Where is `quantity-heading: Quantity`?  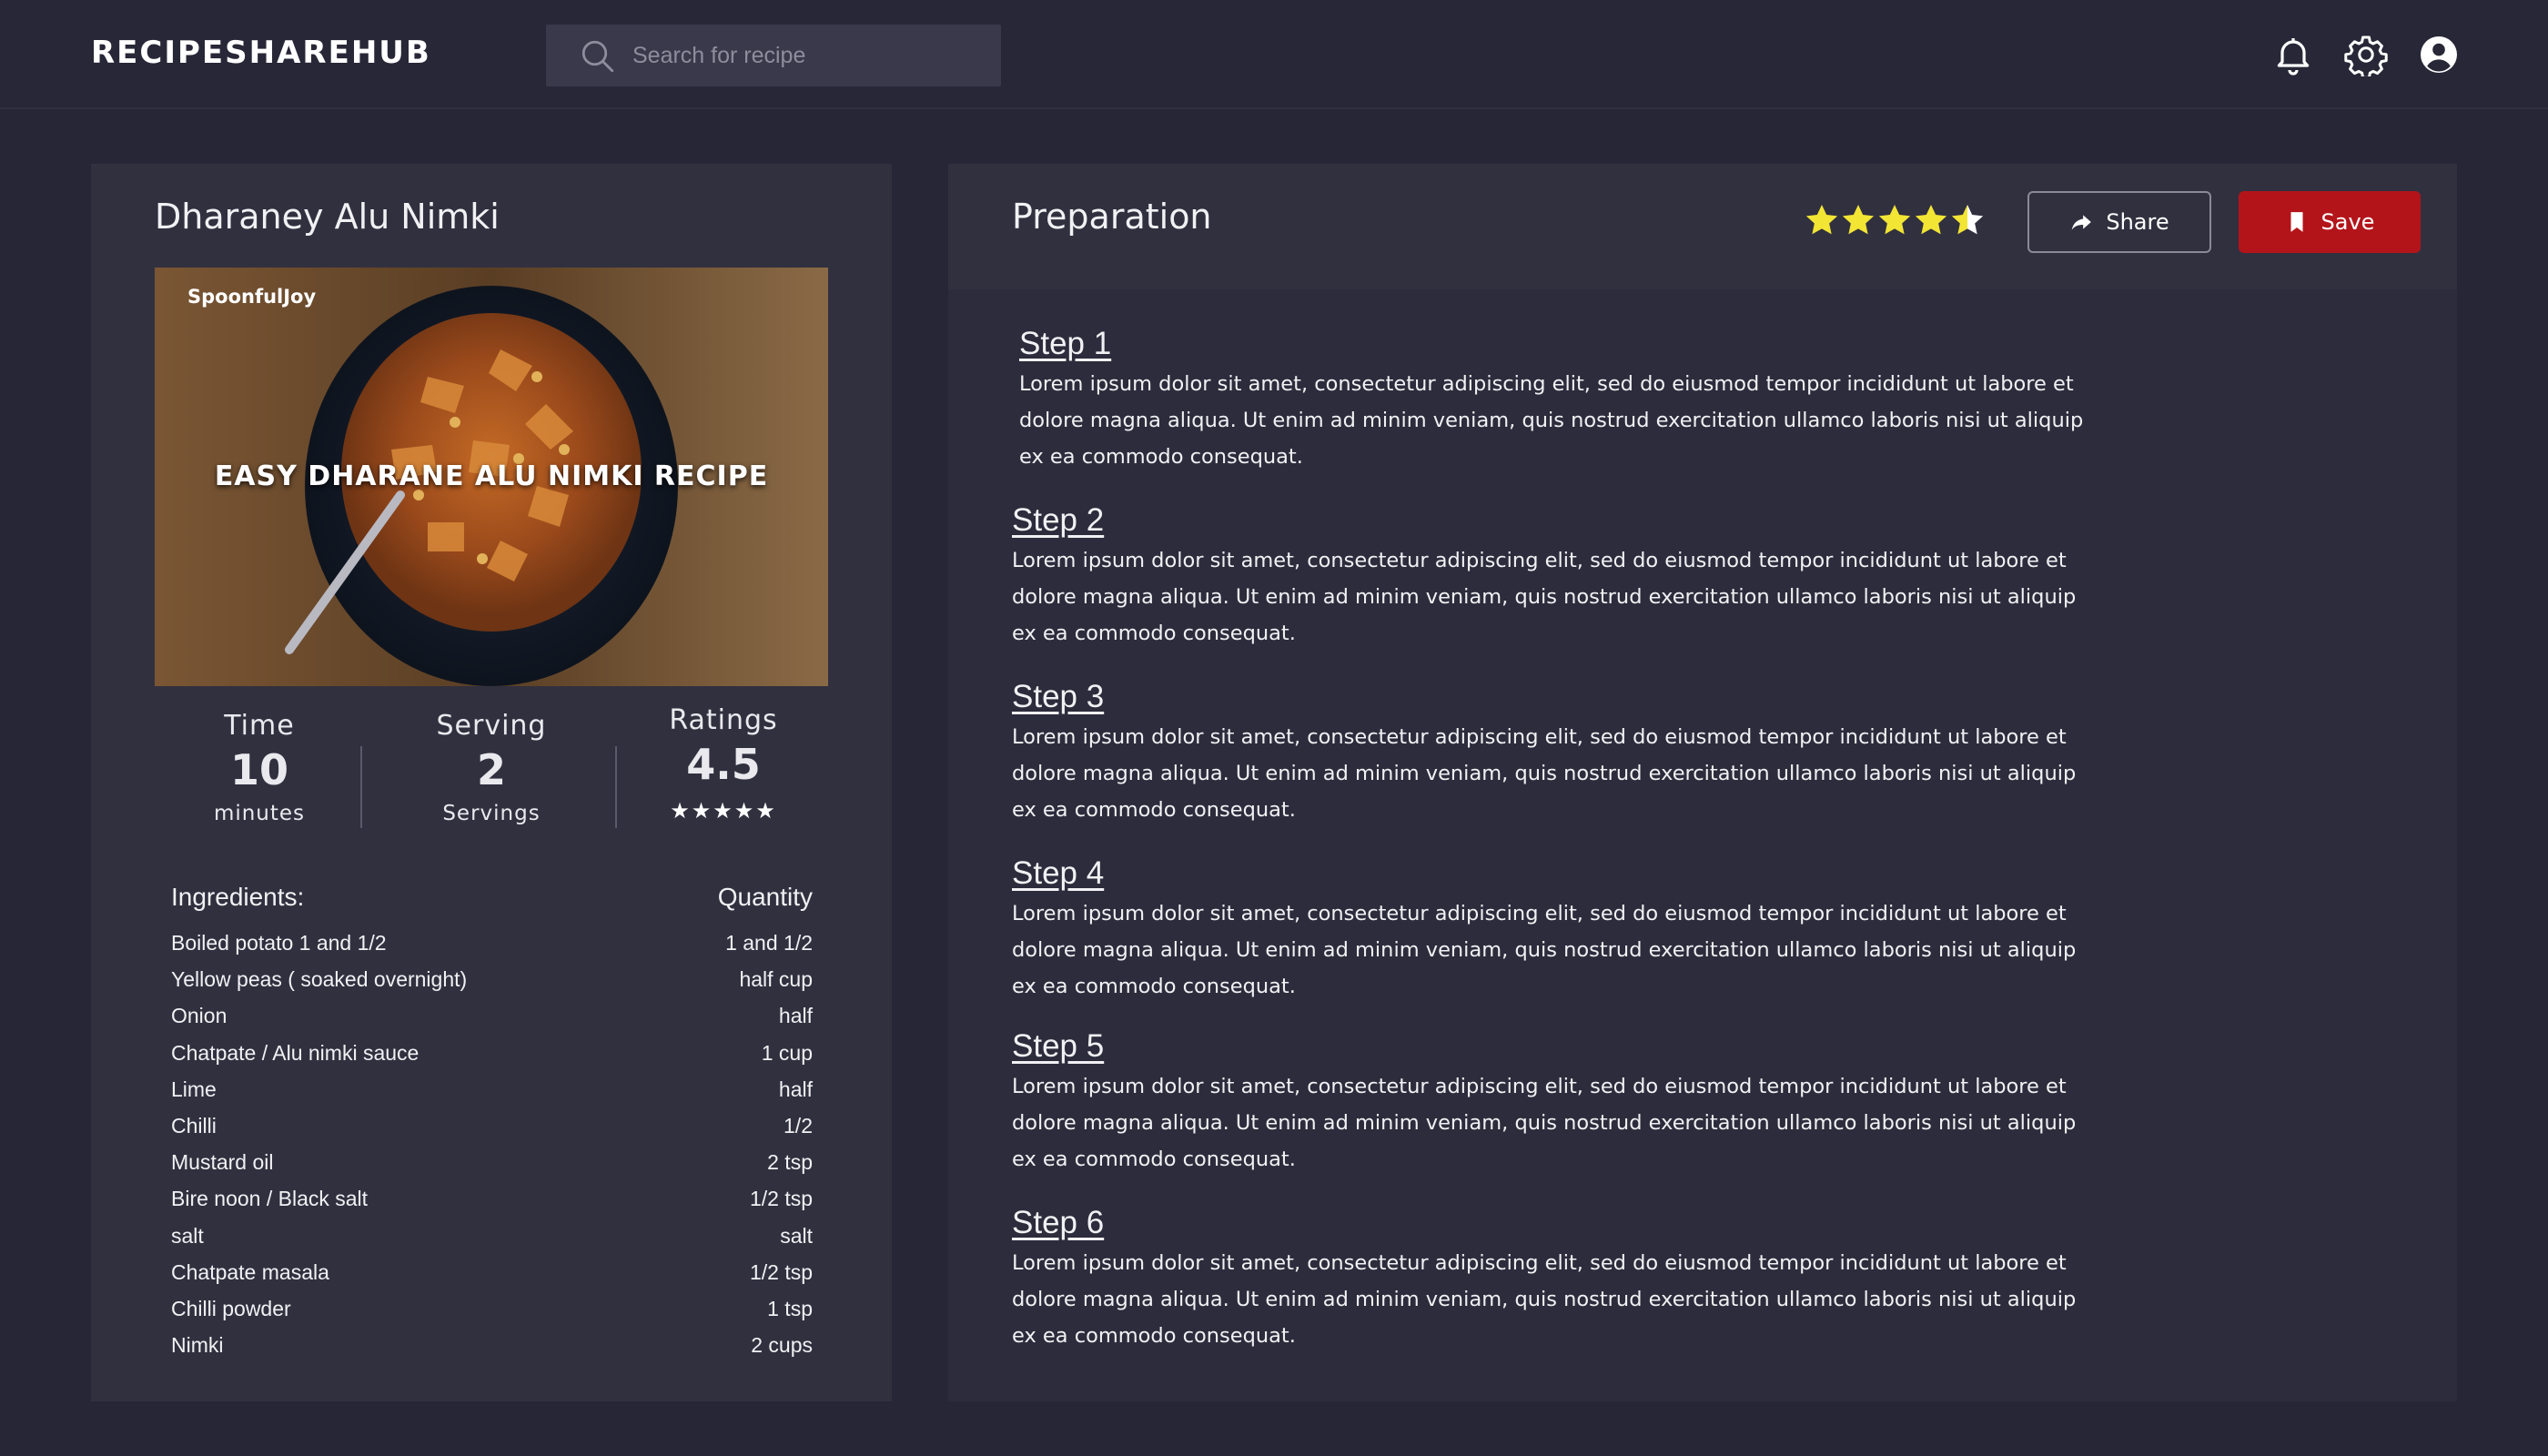 quantity-heading: Quantity is located at coordinates (765, 897).